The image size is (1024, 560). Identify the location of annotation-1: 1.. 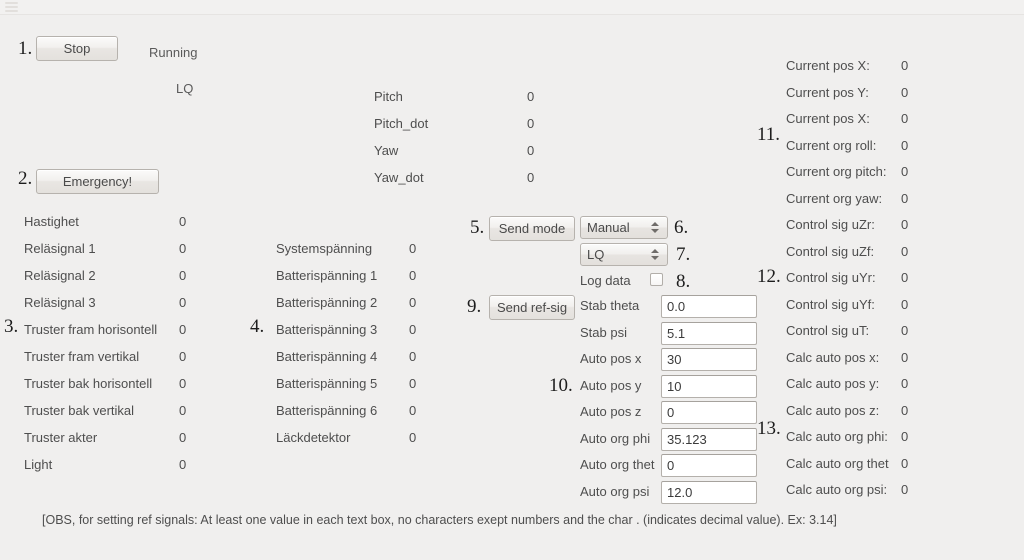
(25, 48).